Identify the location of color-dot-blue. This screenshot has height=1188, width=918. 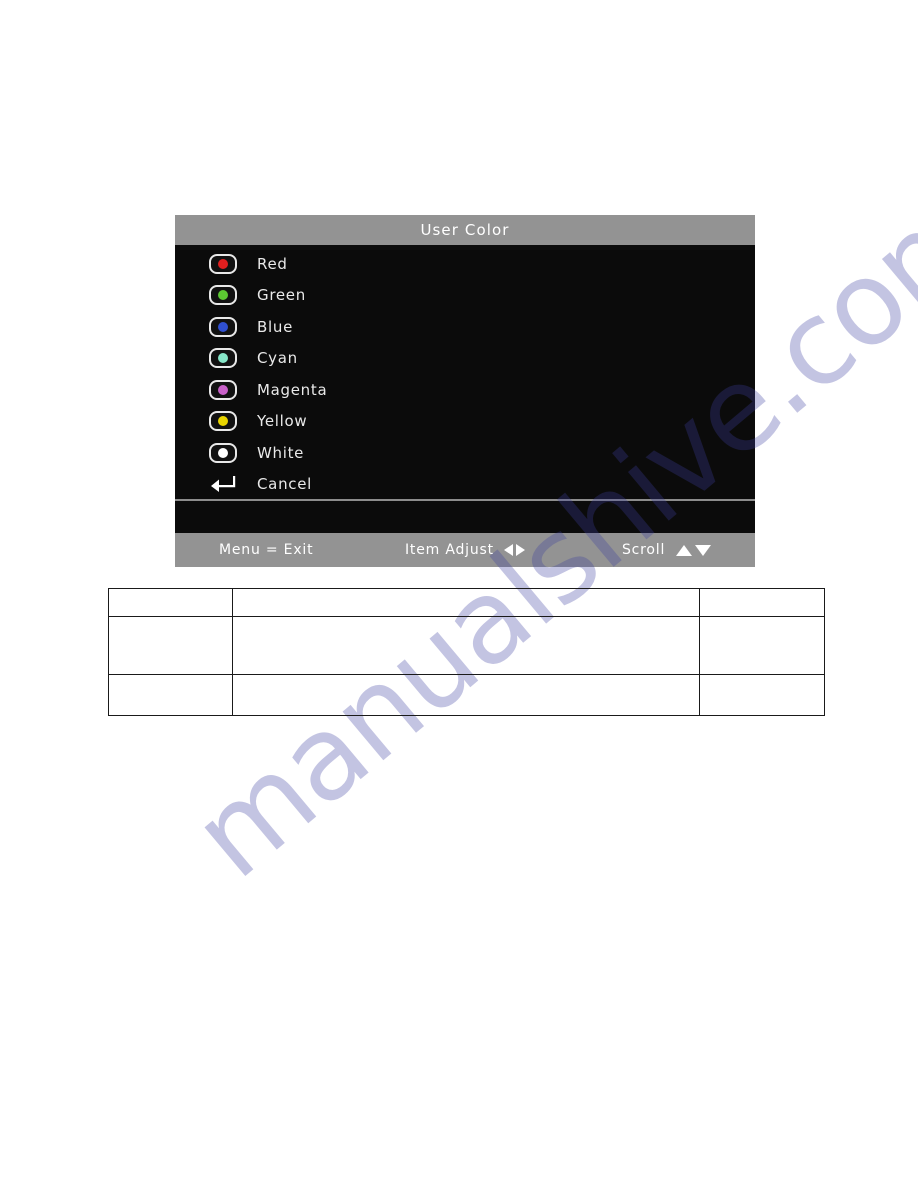
(223, 326).